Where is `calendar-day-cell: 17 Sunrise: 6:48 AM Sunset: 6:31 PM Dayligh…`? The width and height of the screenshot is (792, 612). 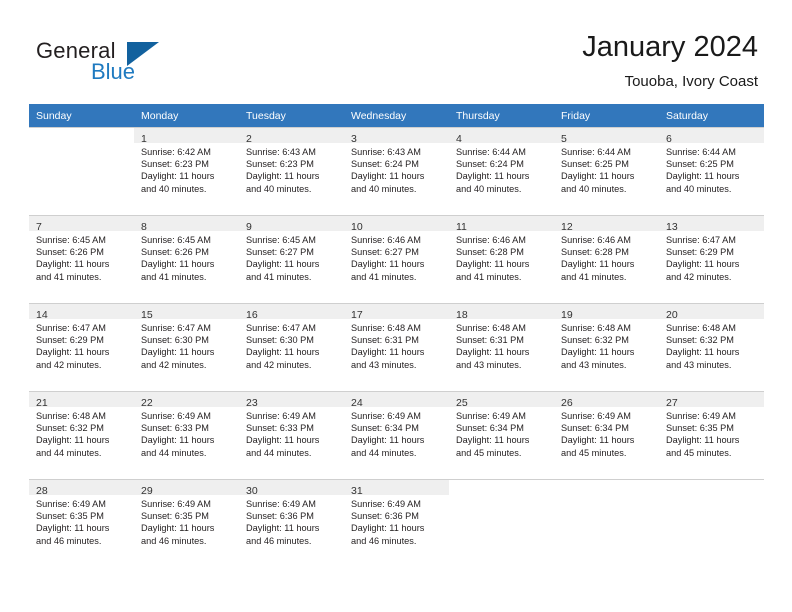
calendar-day-cell: 17 Sunrise: 6:48 AM Sunset: 6:31 PM Dayligh… is located at coordinates (396, 347).